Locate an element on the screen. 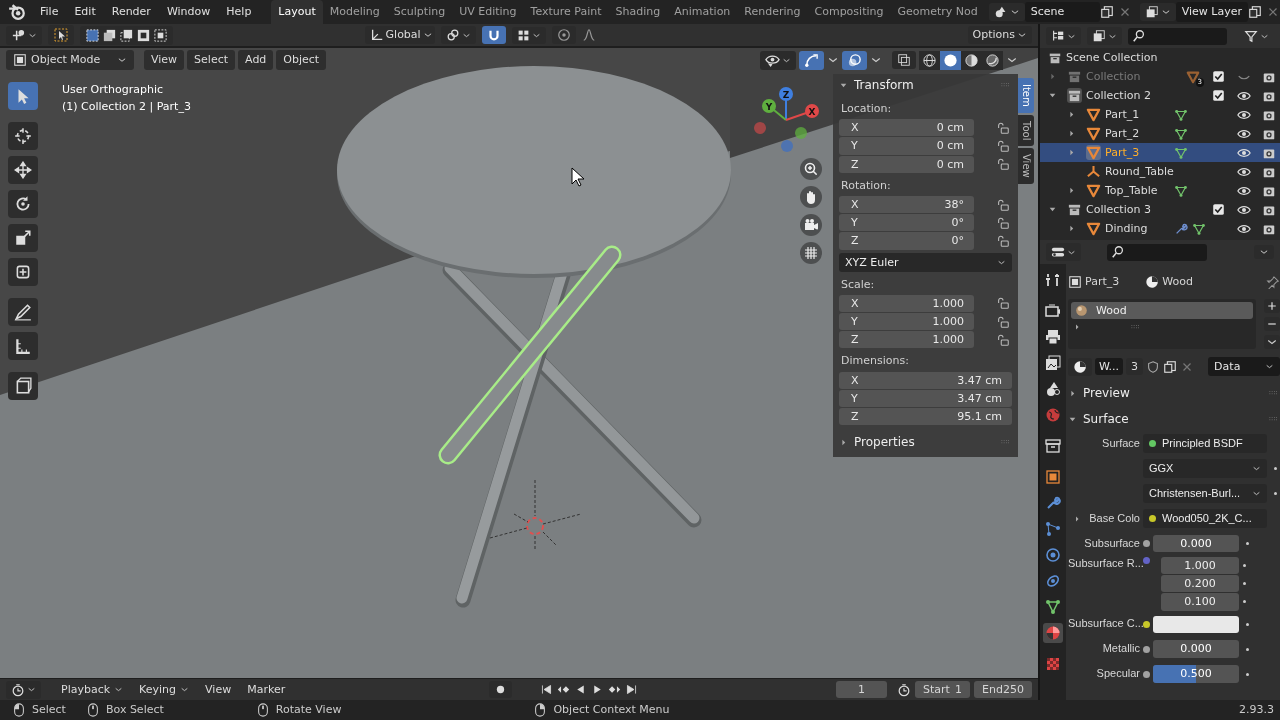 This screenshot has height=720, width=1280. number-field: Y 0° is located at coordinates (906, 223).